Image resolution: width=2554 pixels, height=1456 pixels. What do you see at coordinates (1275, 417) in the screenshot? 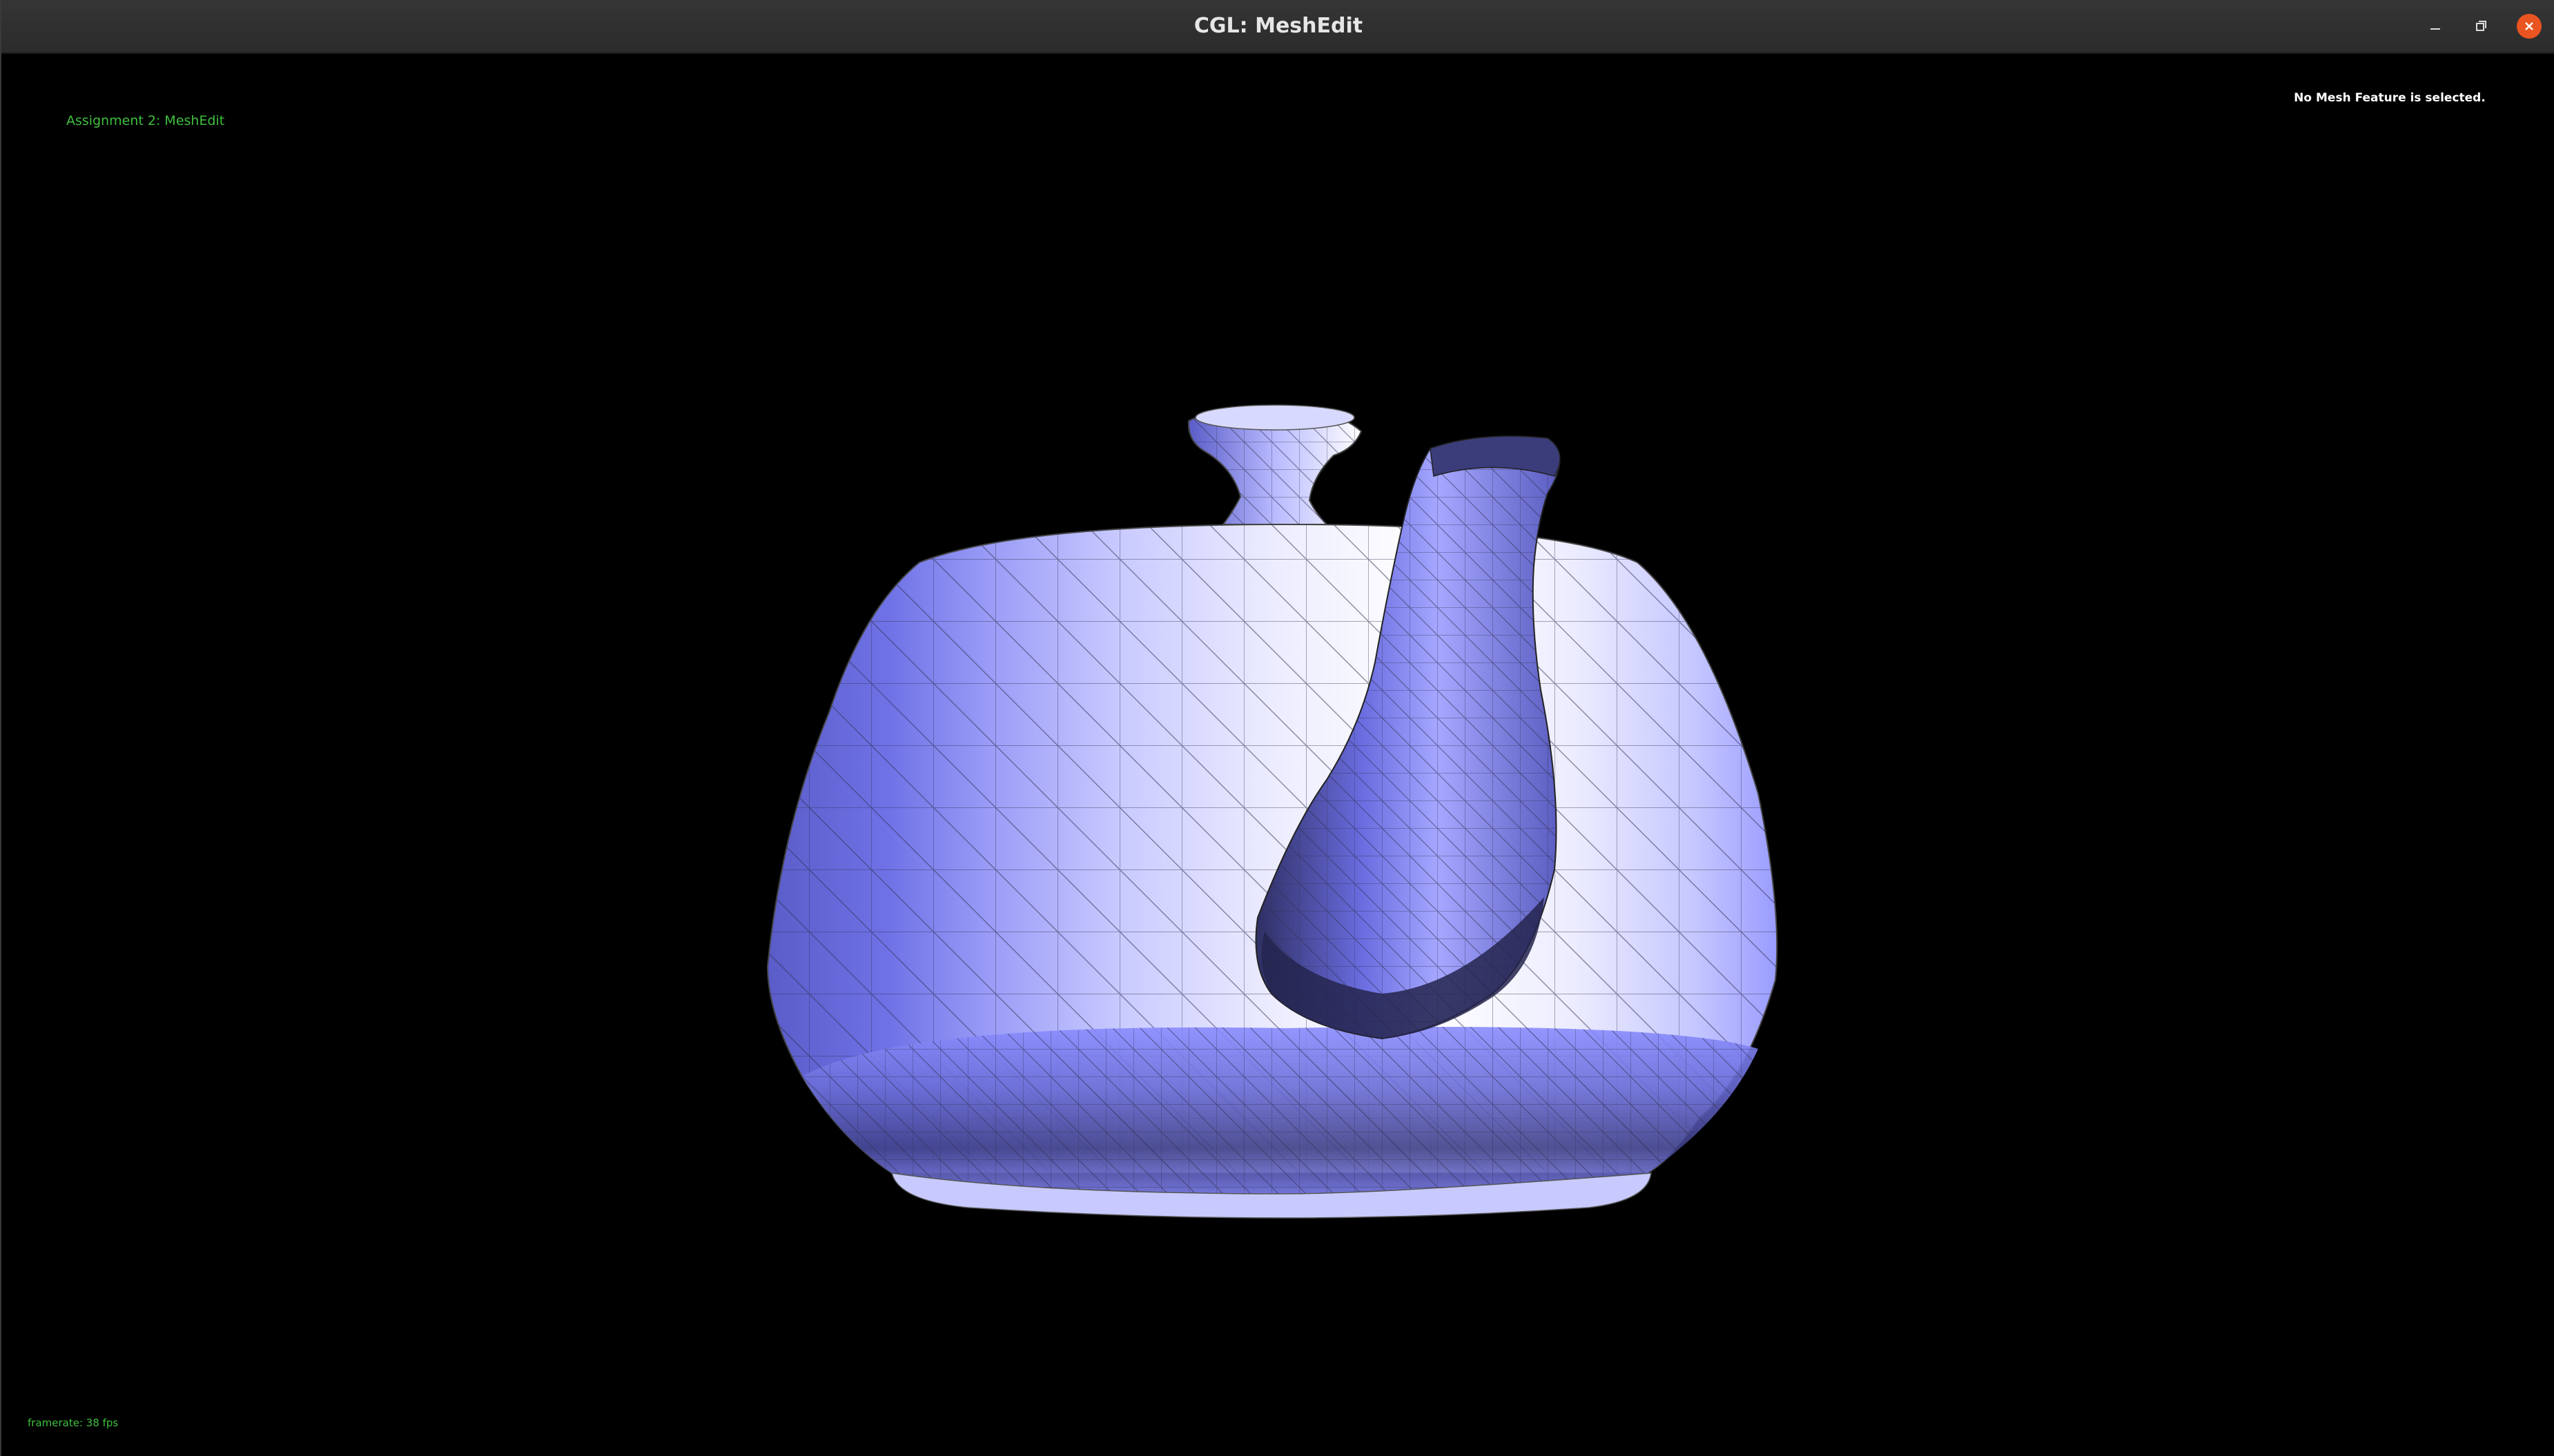
I see `knob-top` at bounding box center [1275, 417].